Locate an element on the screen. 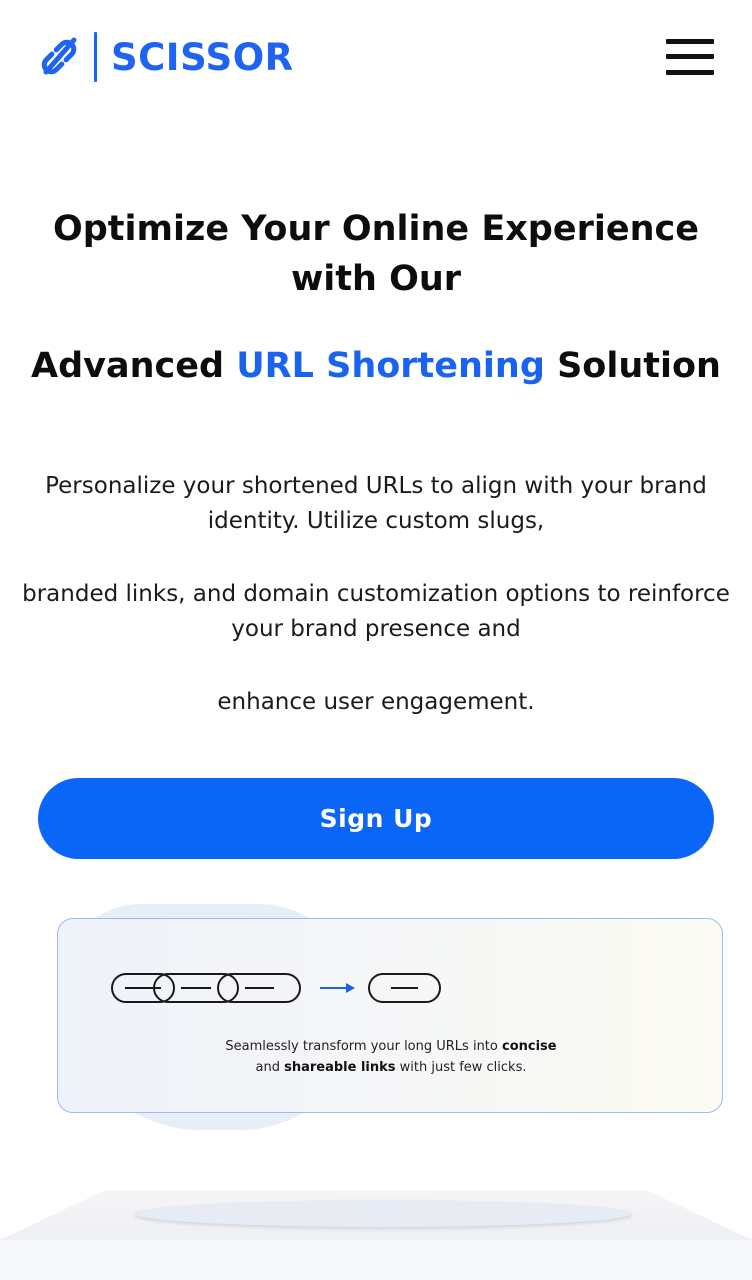  hero-description-3: enhance user engagement. is located at coordinates (376, 702).